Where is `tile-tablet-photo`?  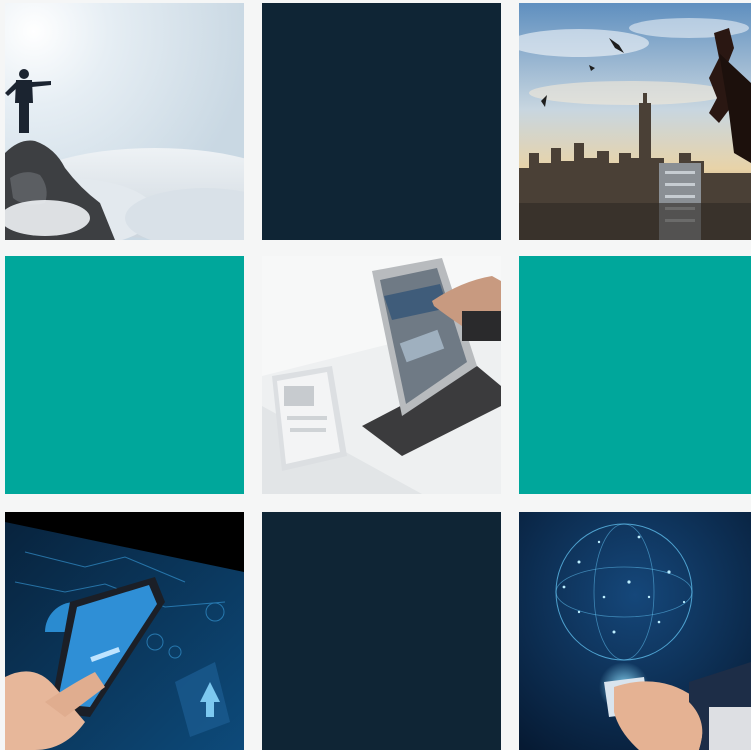
tile-tablet-photo is located at coordinates (381, 375).